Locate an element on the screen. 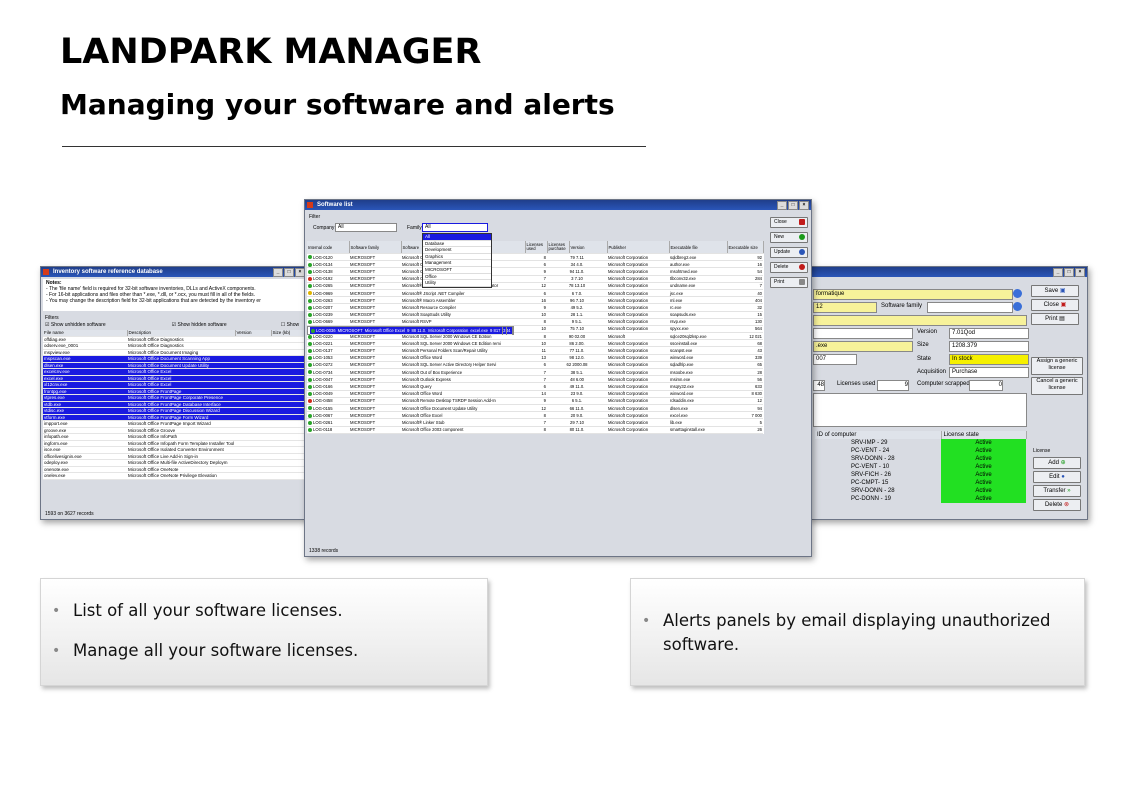 Image resolution: width=1123 pixels, height=794 pixels. table-row: PC-CMPT- 15 Active is located at coordinates (920, 483).